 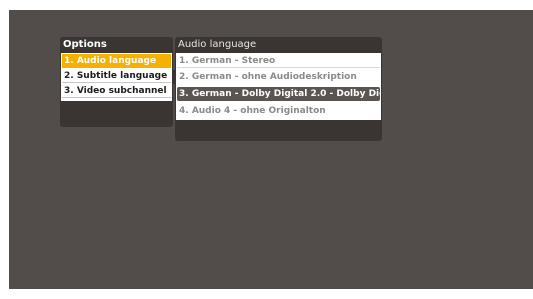 I want to click on audio-option-2: 2. German - ohne Audiodeskription, so click(x=278, y=77).